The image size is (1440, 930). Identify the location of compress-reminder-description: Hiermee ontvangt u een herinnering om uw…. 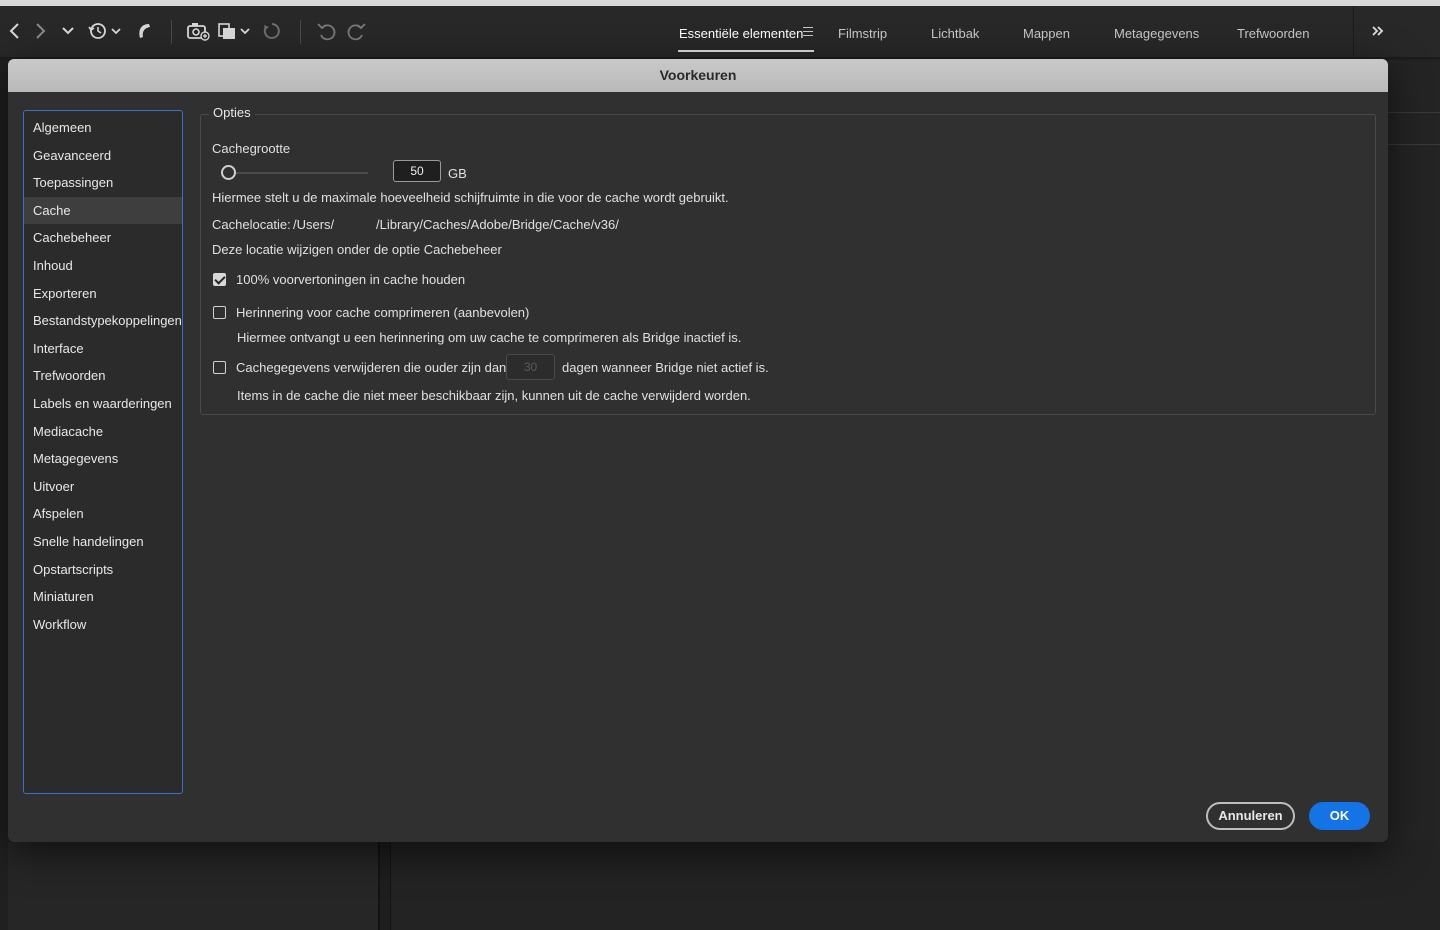
(489, 337).